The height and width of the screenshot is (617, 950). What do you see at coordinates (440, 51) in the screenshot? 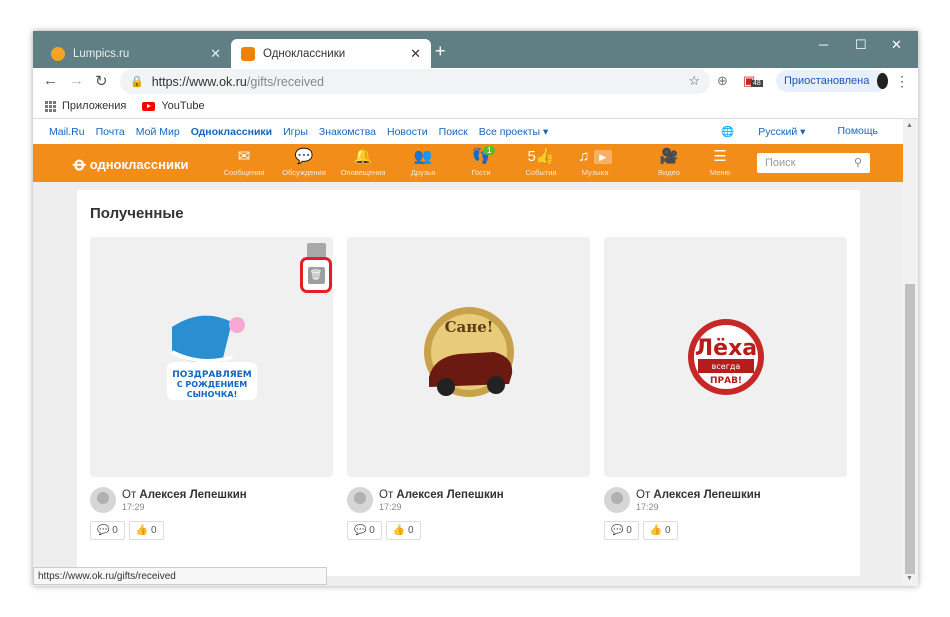
I see `new-tab-button: +` at bounding box center [440, 51].